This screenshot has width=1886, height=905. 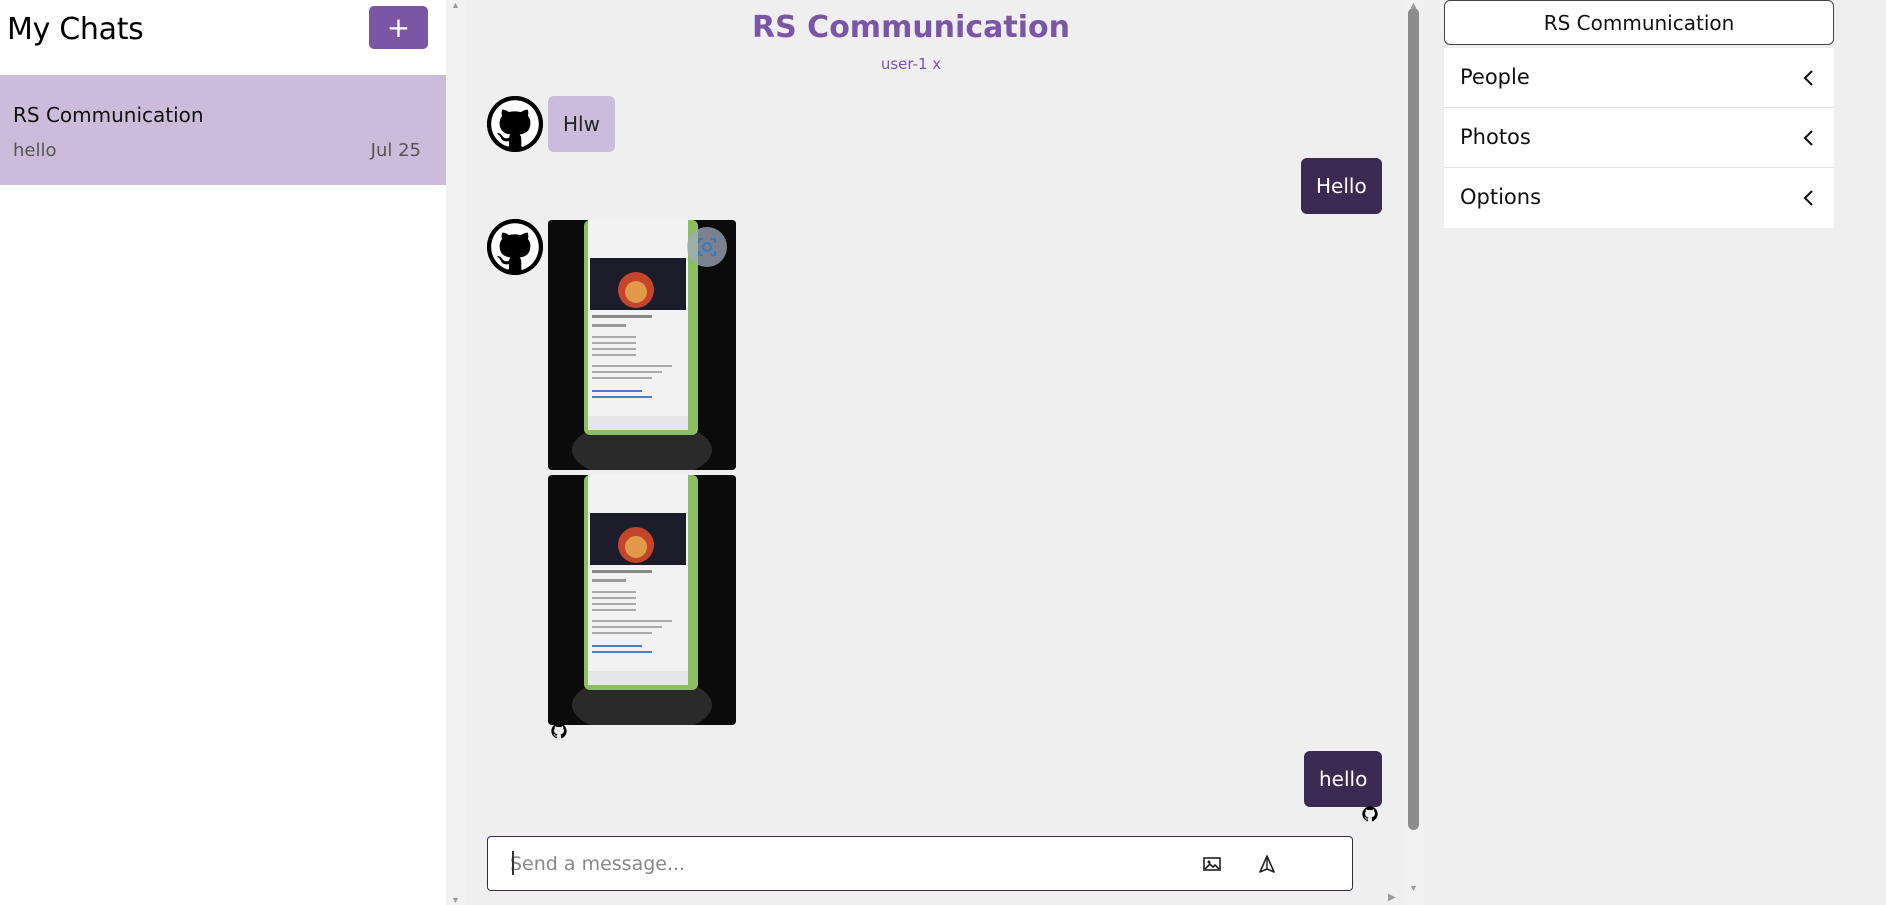 I want to click on sidebar-header: My Chats +, so click(x=223, y=31).